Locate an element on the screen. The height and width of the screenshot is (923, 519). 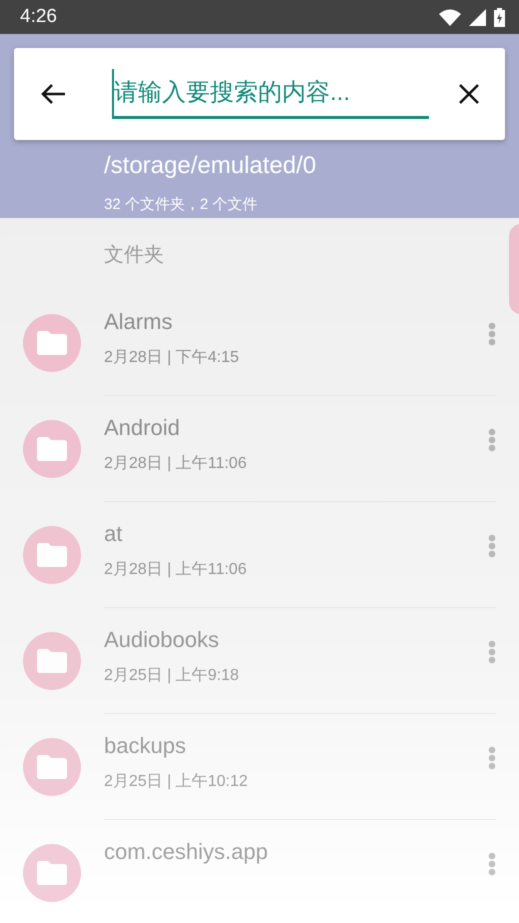
wifi-icon is located at coordinates (450, 17).